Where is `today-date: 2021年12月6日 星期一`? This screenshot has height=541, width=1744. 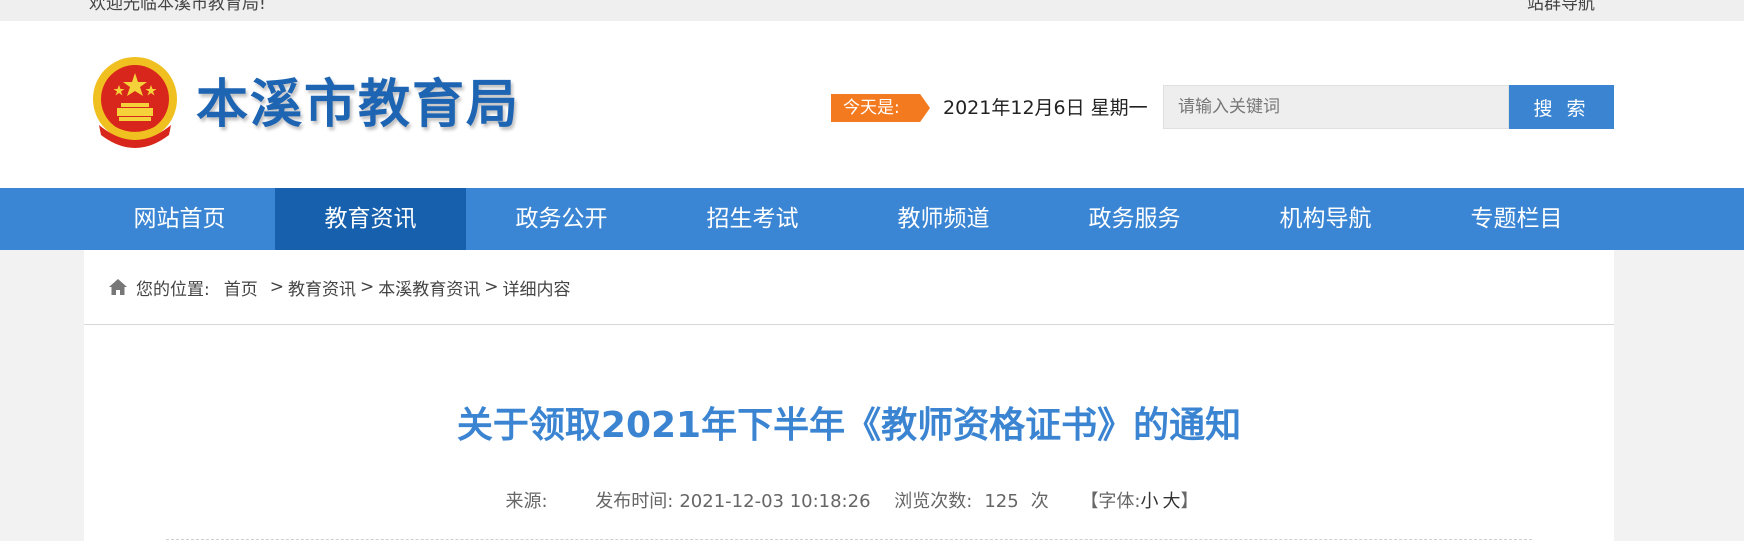 today-date: 2021年12月6日 星期一 is located at coordinates (1045, 108).